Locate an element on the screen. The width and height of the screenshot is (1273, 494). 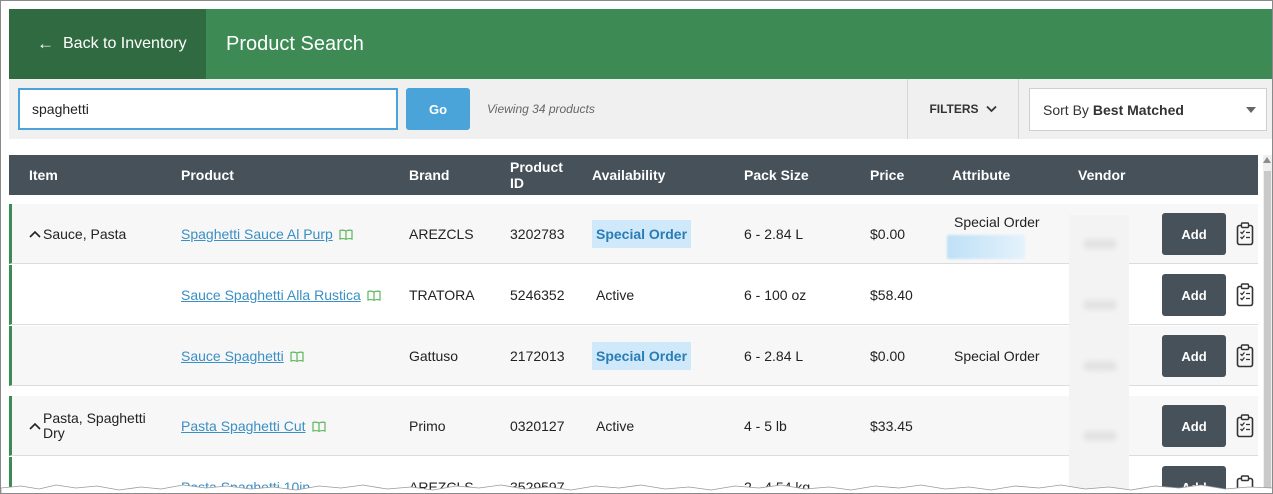
vendor-column-redacted is located at coordinates (1099, 354).